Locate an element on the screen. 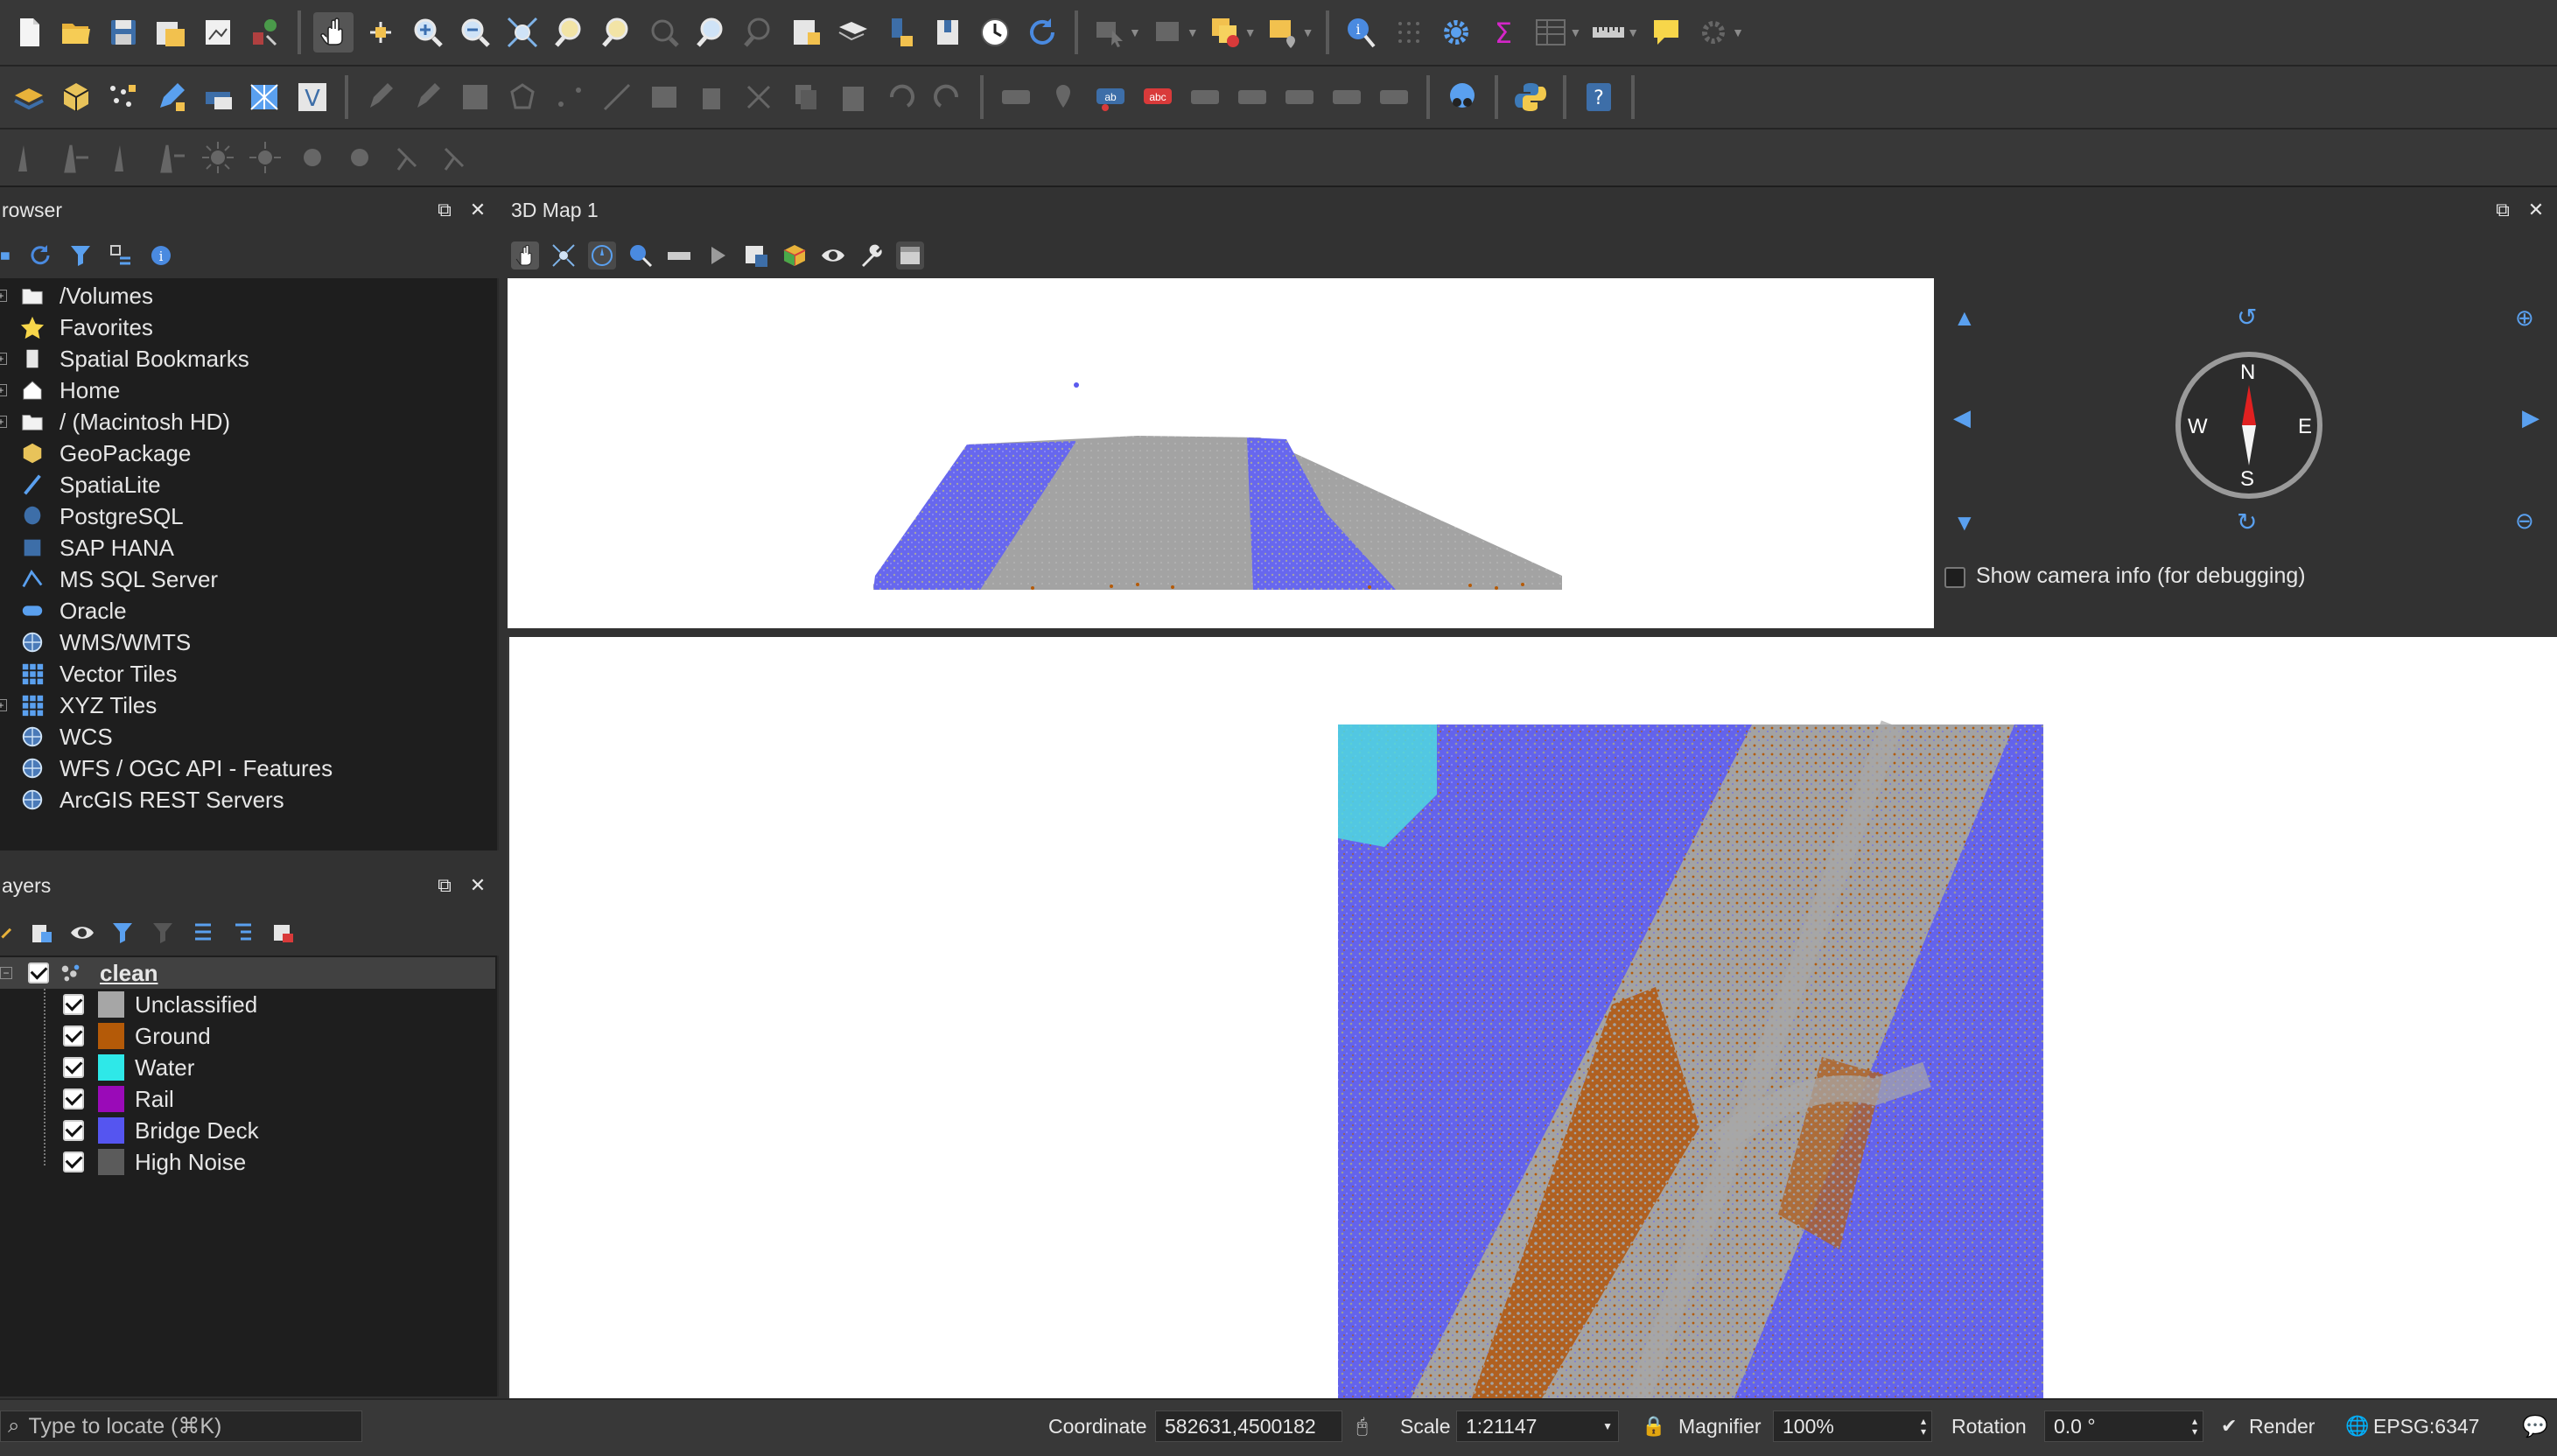 The height and width of the screenshot is (1456, 2557). python-console-icon is located at coordinates (1530, 97).